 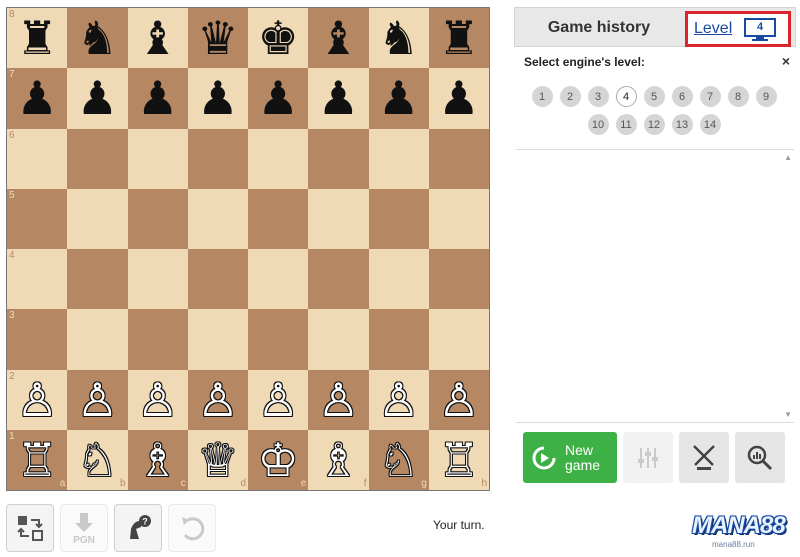 I want to click on square-a4: 4, so click(x=37, y=279).